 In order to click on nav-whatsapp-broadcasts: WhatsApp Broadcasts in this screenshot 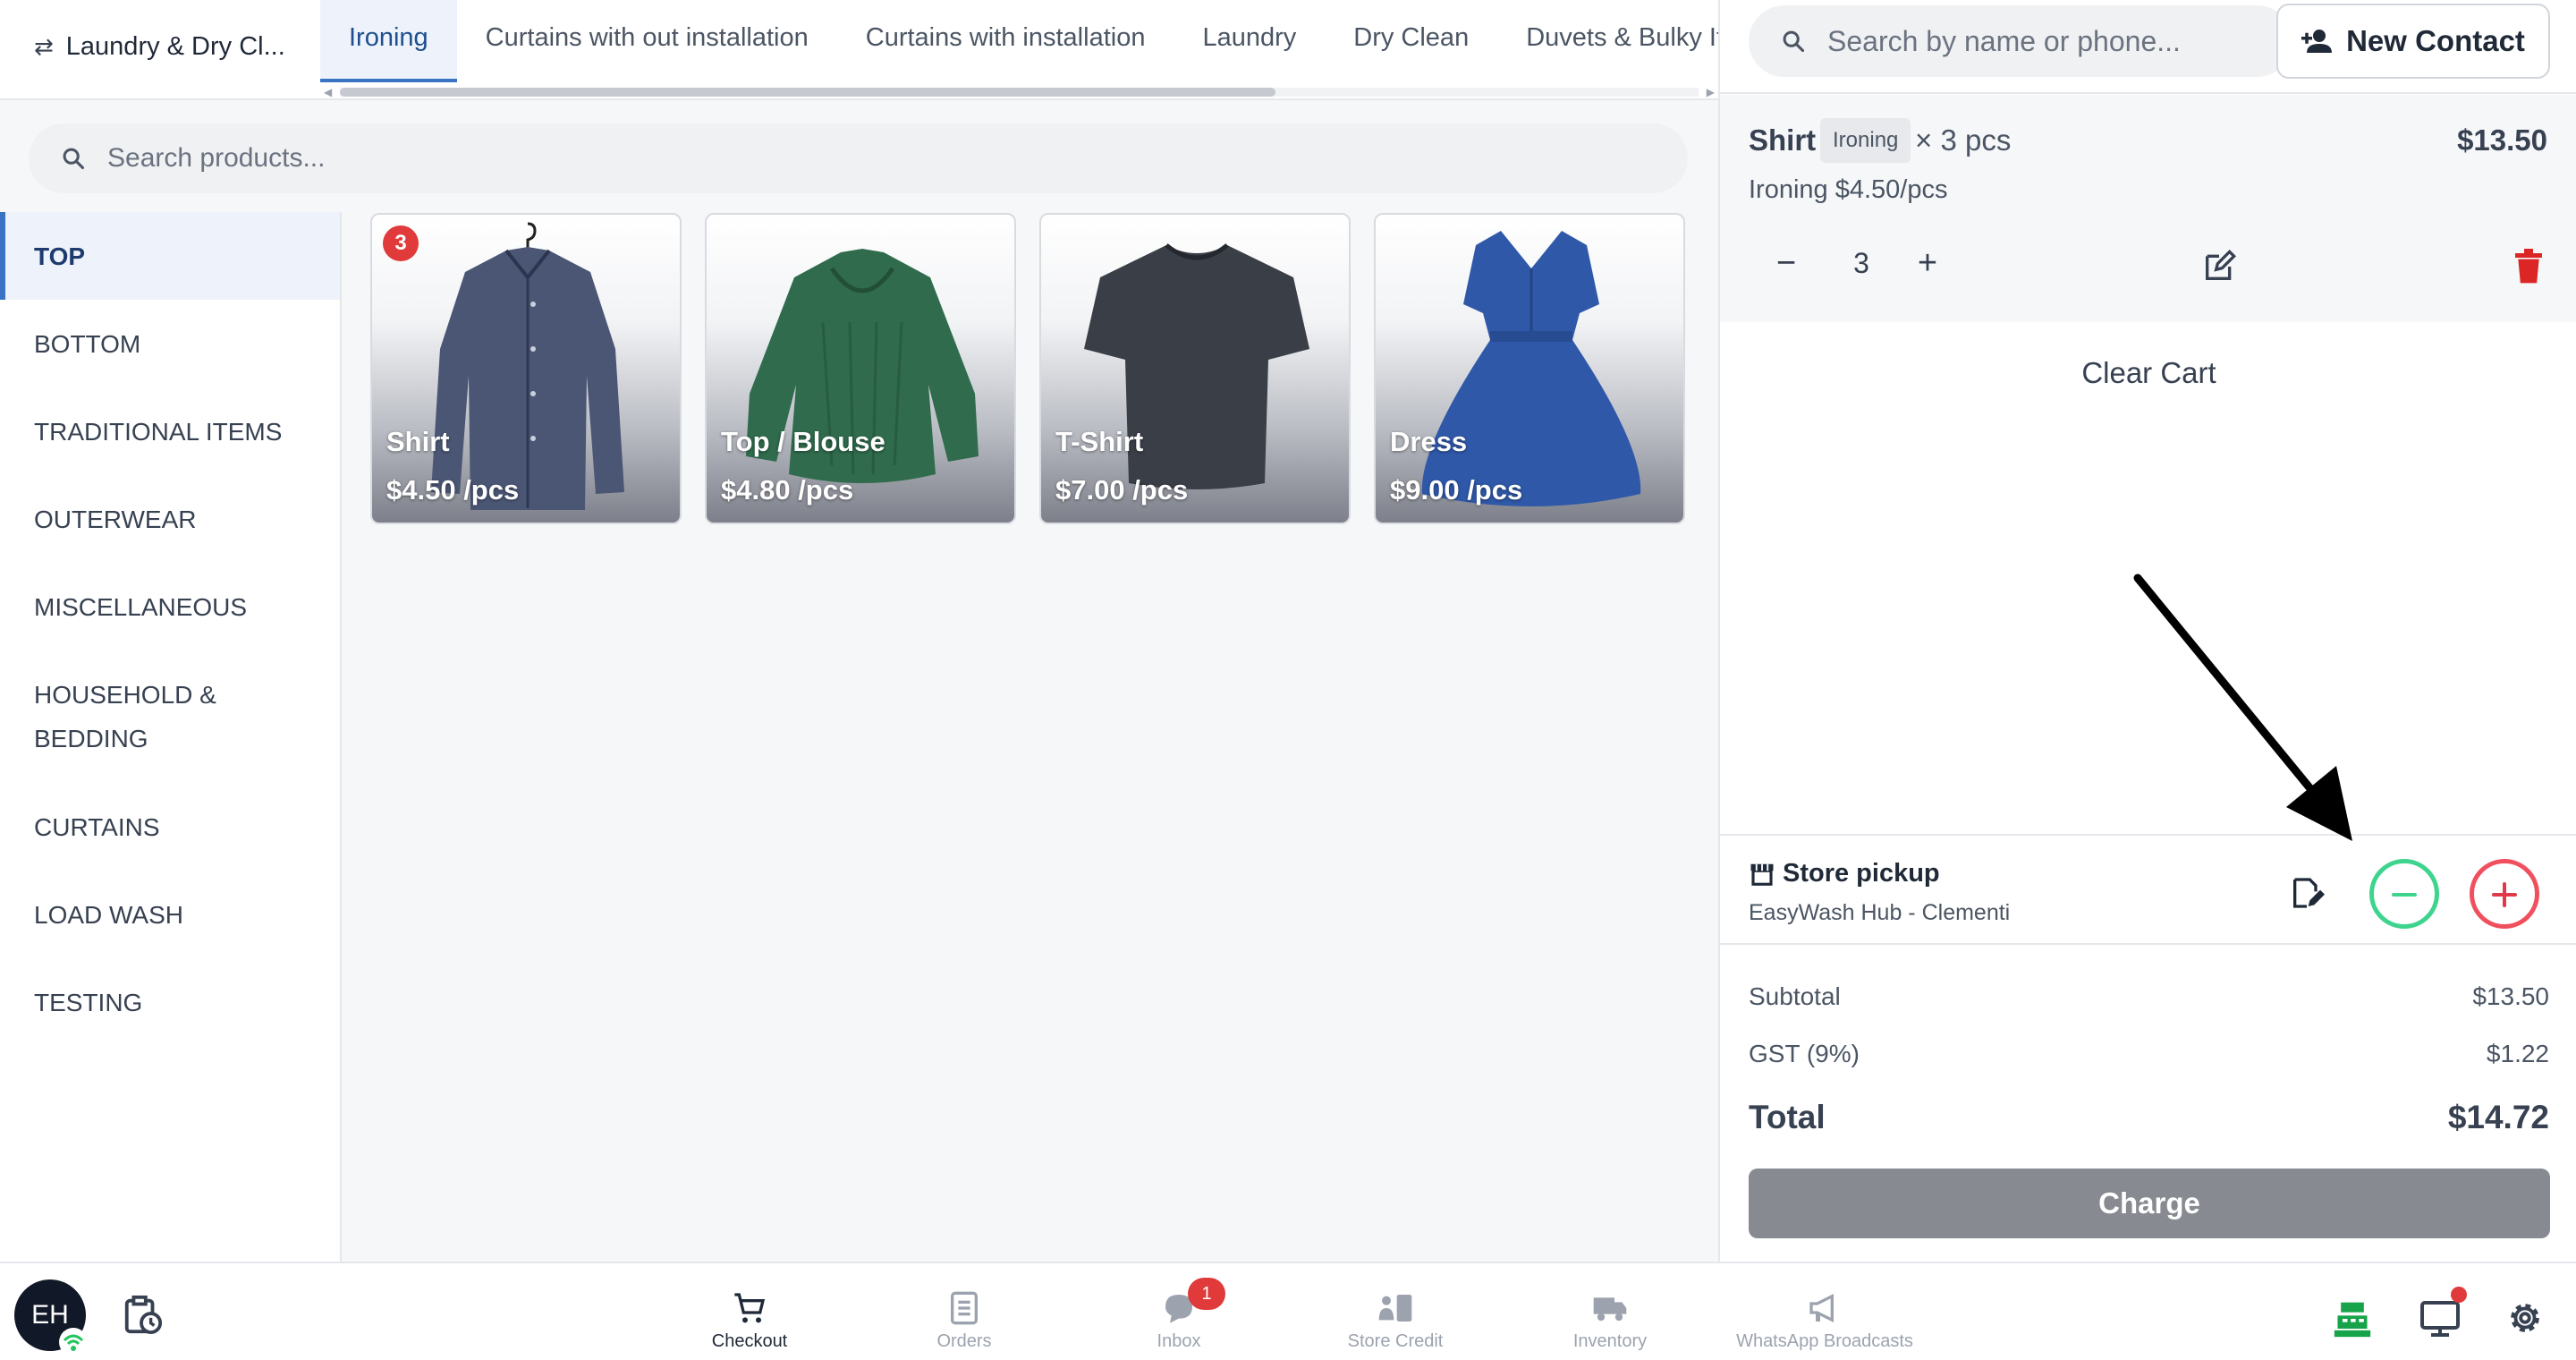, I will do `click(1824, 1321)`.